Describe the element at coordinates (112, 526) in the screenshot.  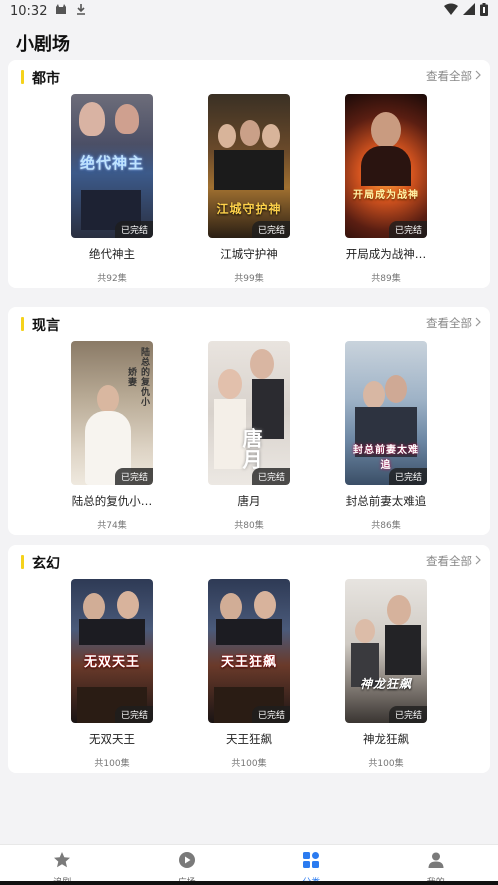
I see `episode-count: 共74集` at that location.